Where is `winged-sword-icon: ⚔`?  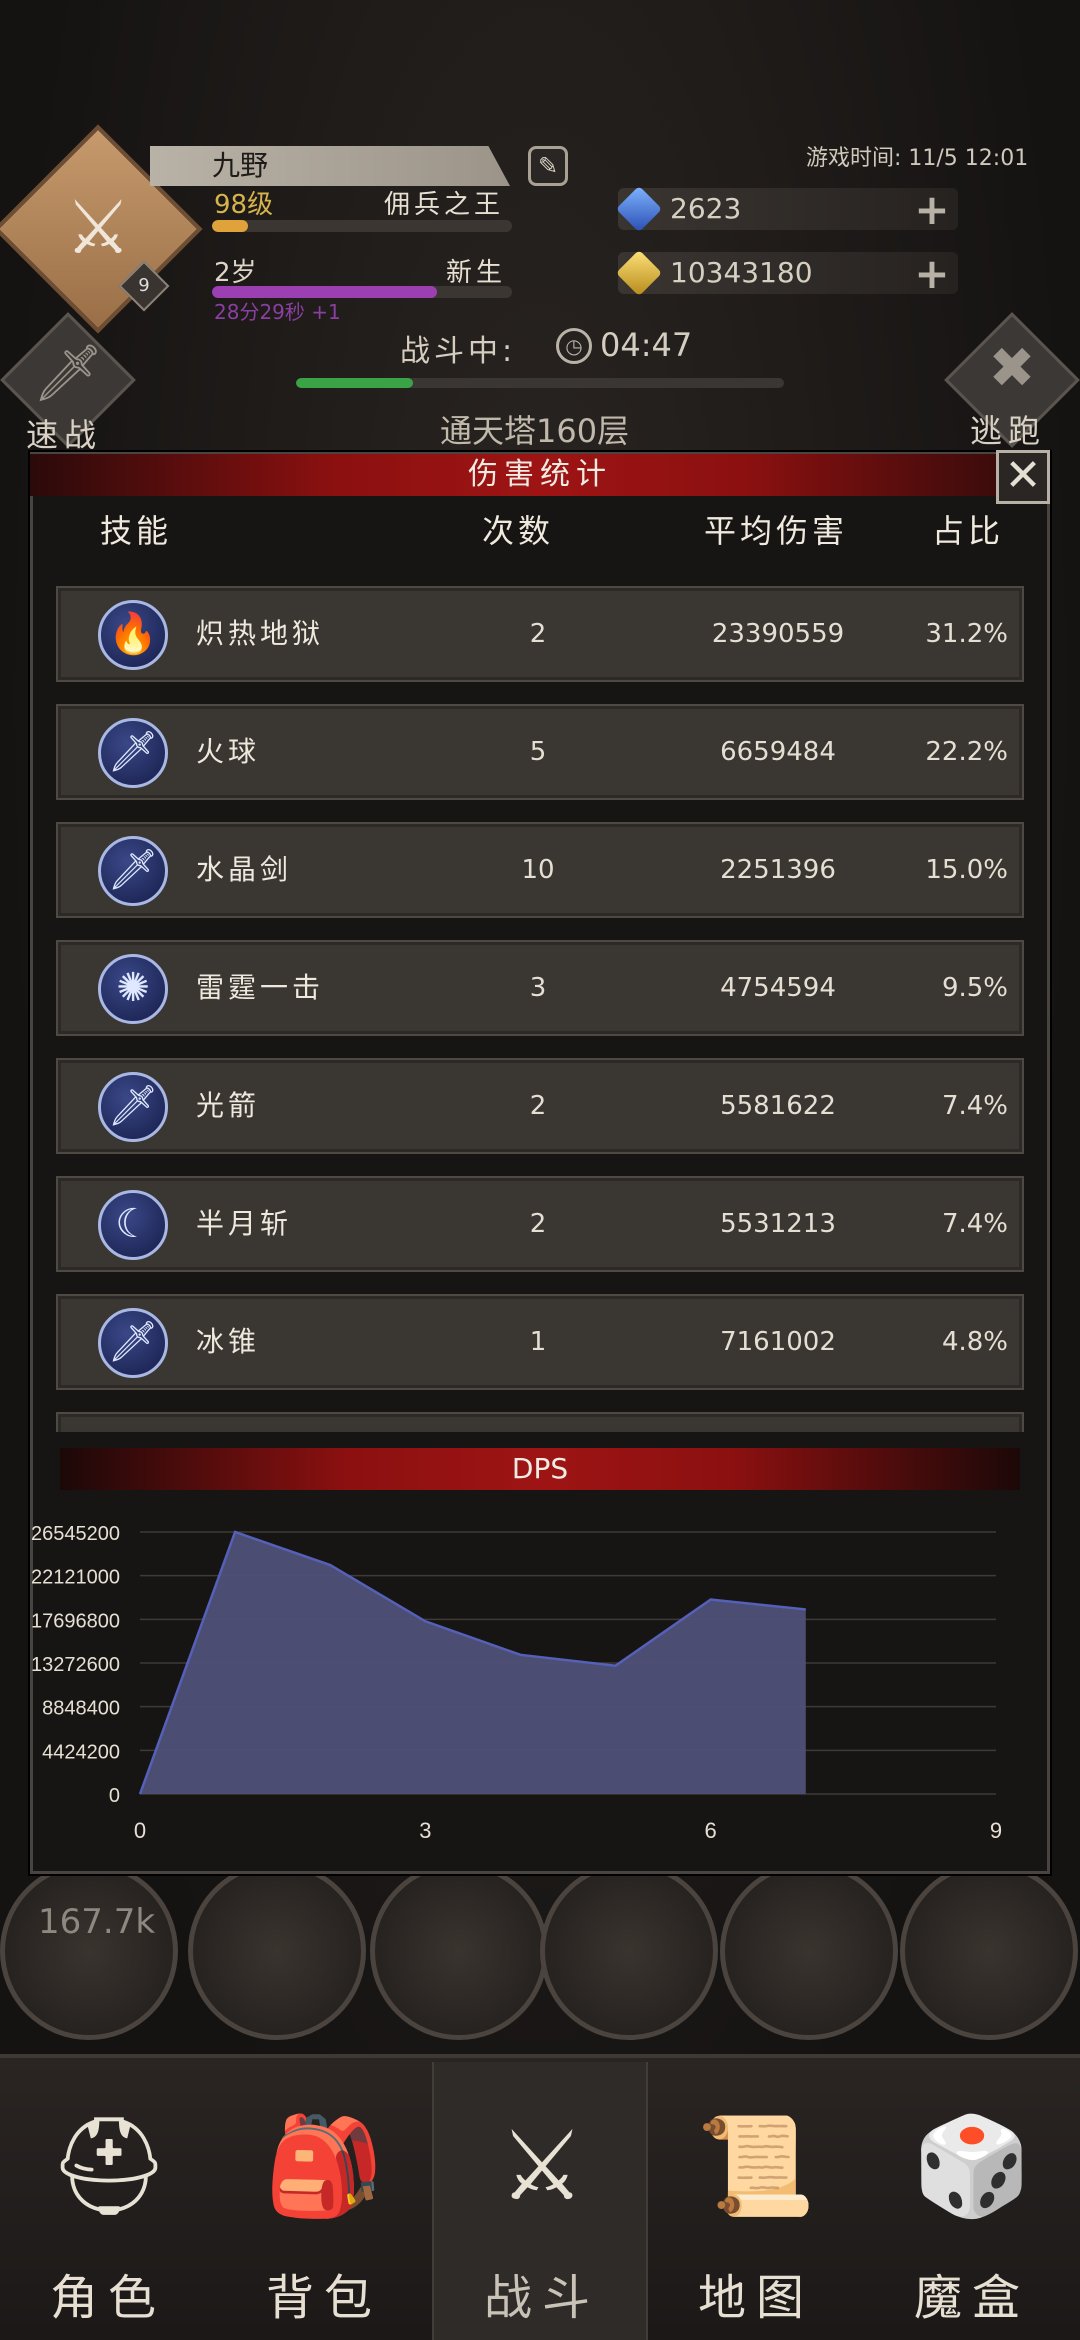
winged-sword-icon: ⚔ is located at coordinates (98, 228).